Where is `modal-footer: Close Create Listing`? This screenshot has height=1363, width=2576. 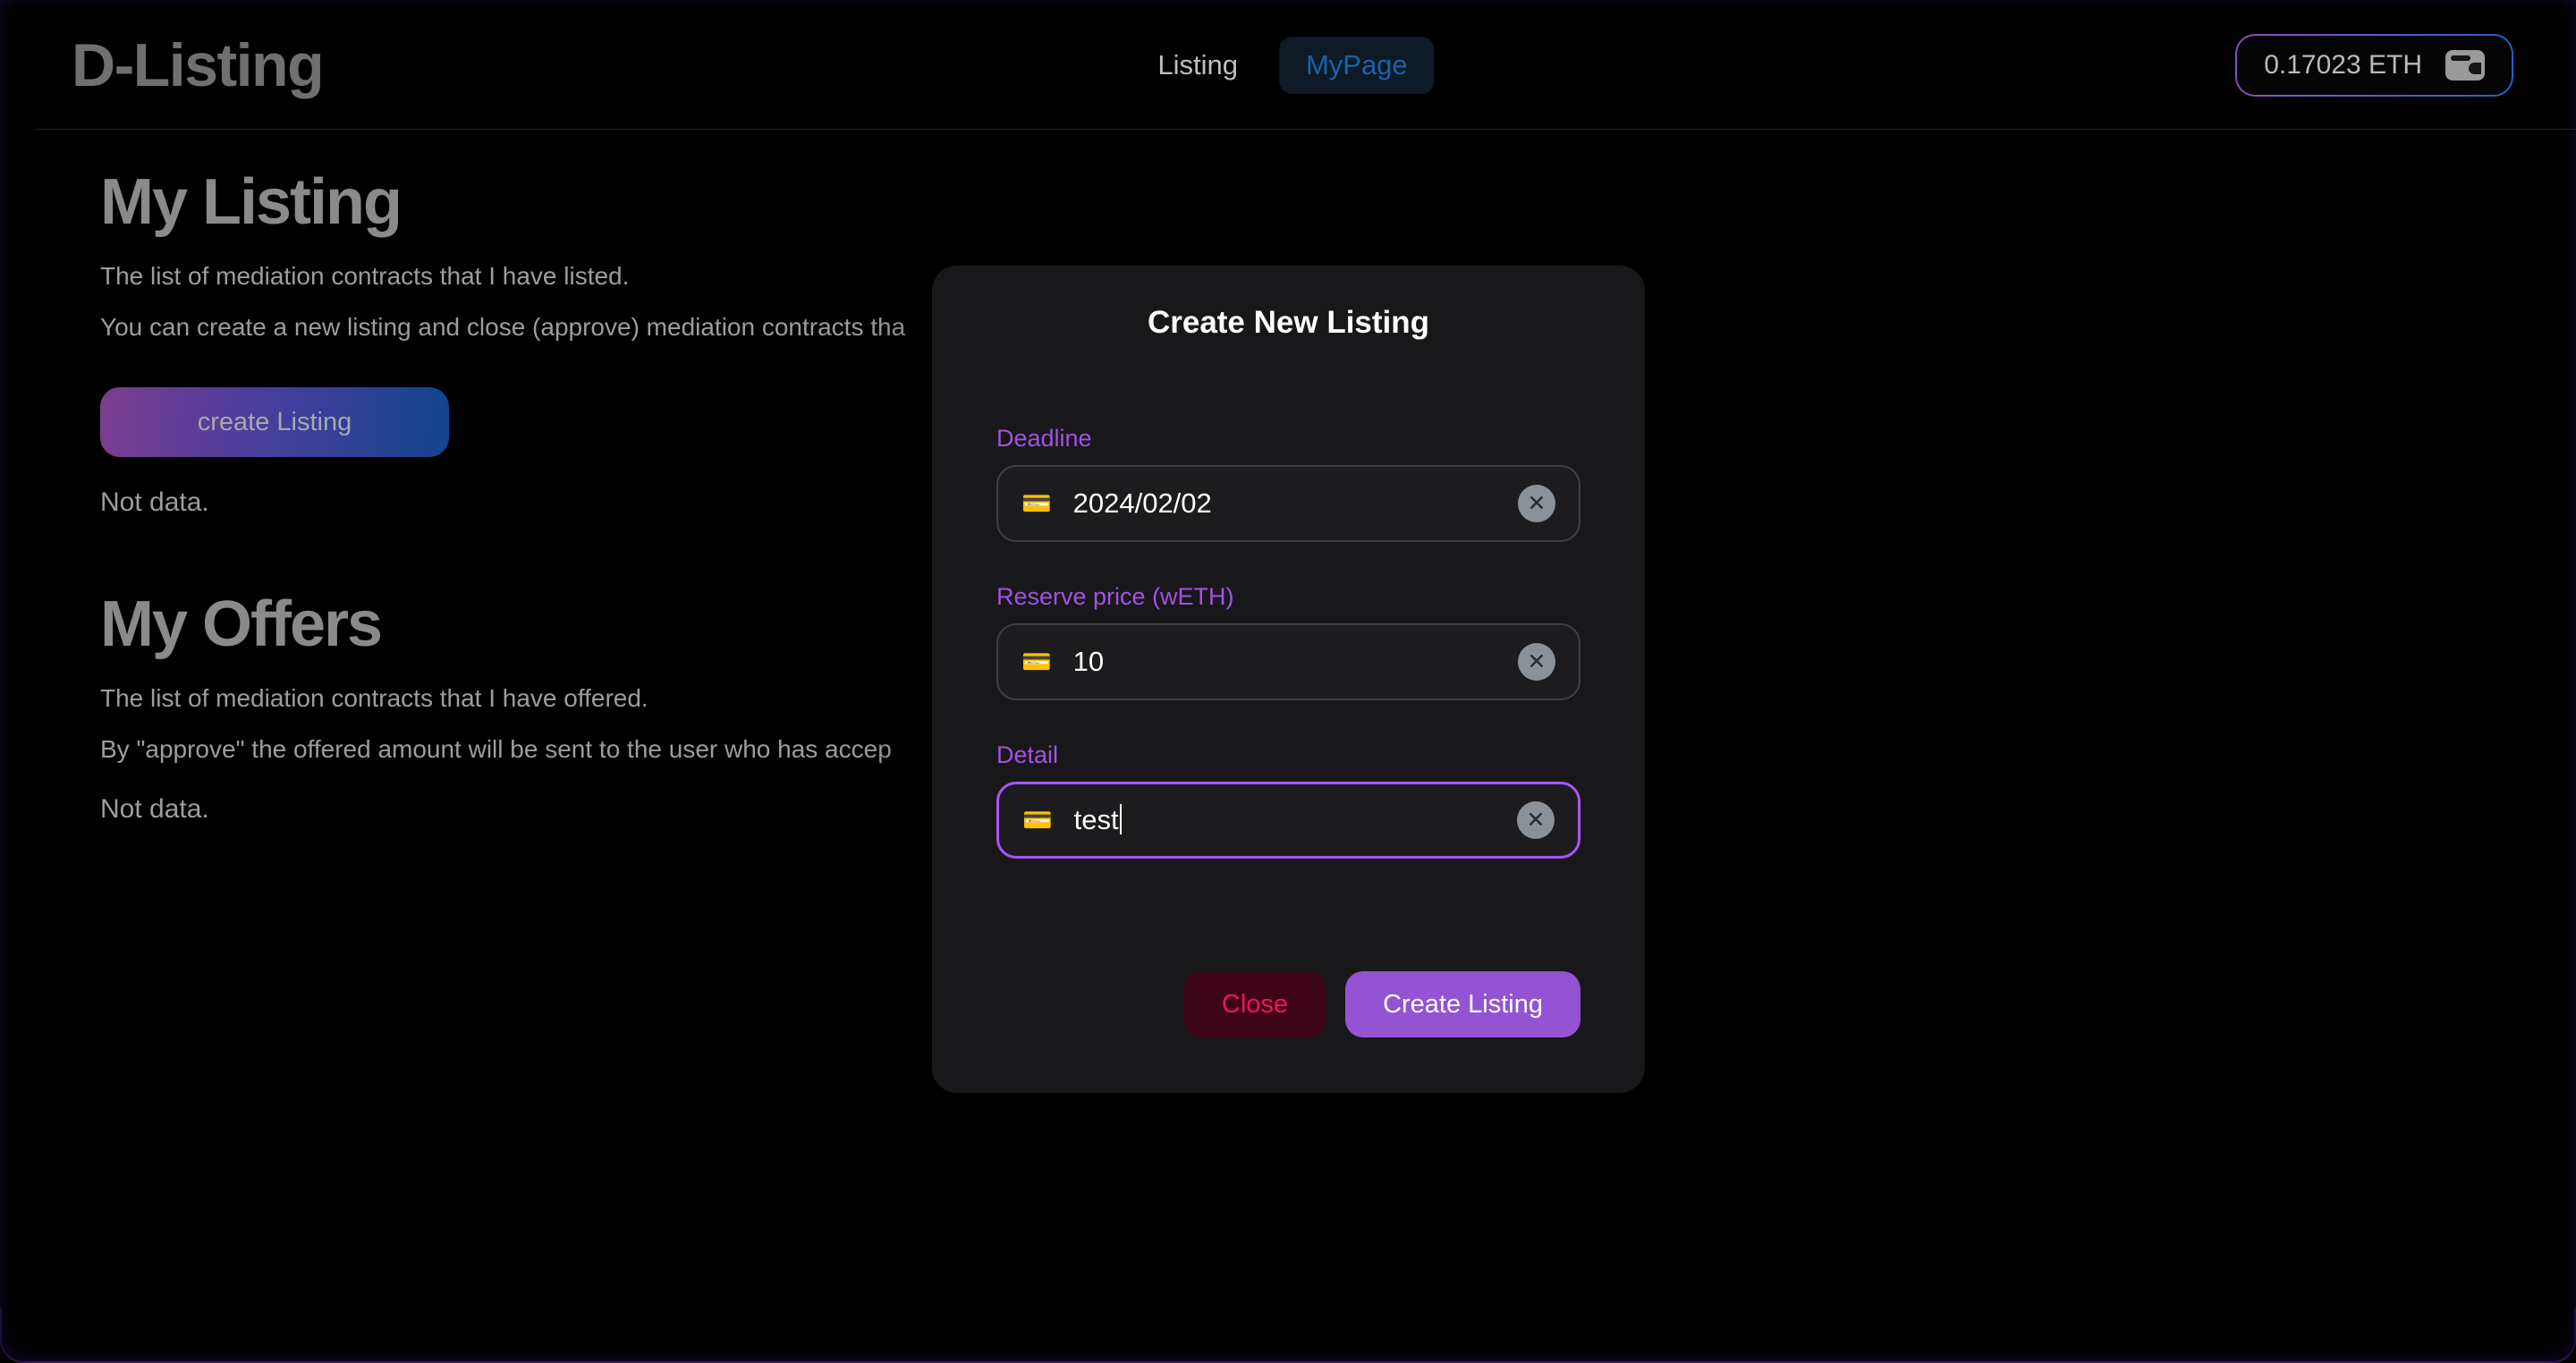 modal-footer: Close Create Listing is located at coordinates (1288, 1004).